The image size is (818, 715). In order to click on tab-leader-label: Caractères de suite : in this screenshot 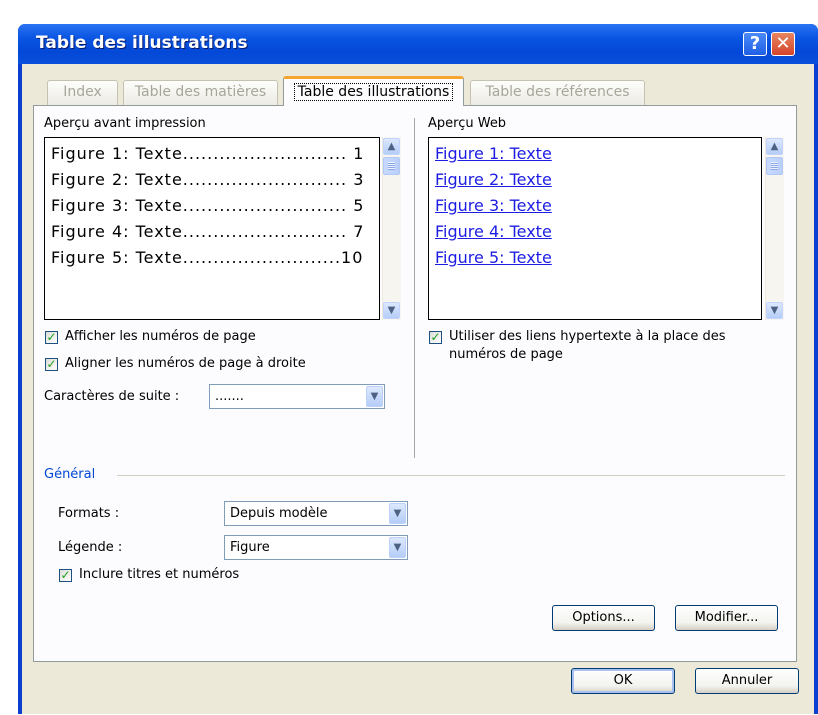, I will do `click(112, 396)`.